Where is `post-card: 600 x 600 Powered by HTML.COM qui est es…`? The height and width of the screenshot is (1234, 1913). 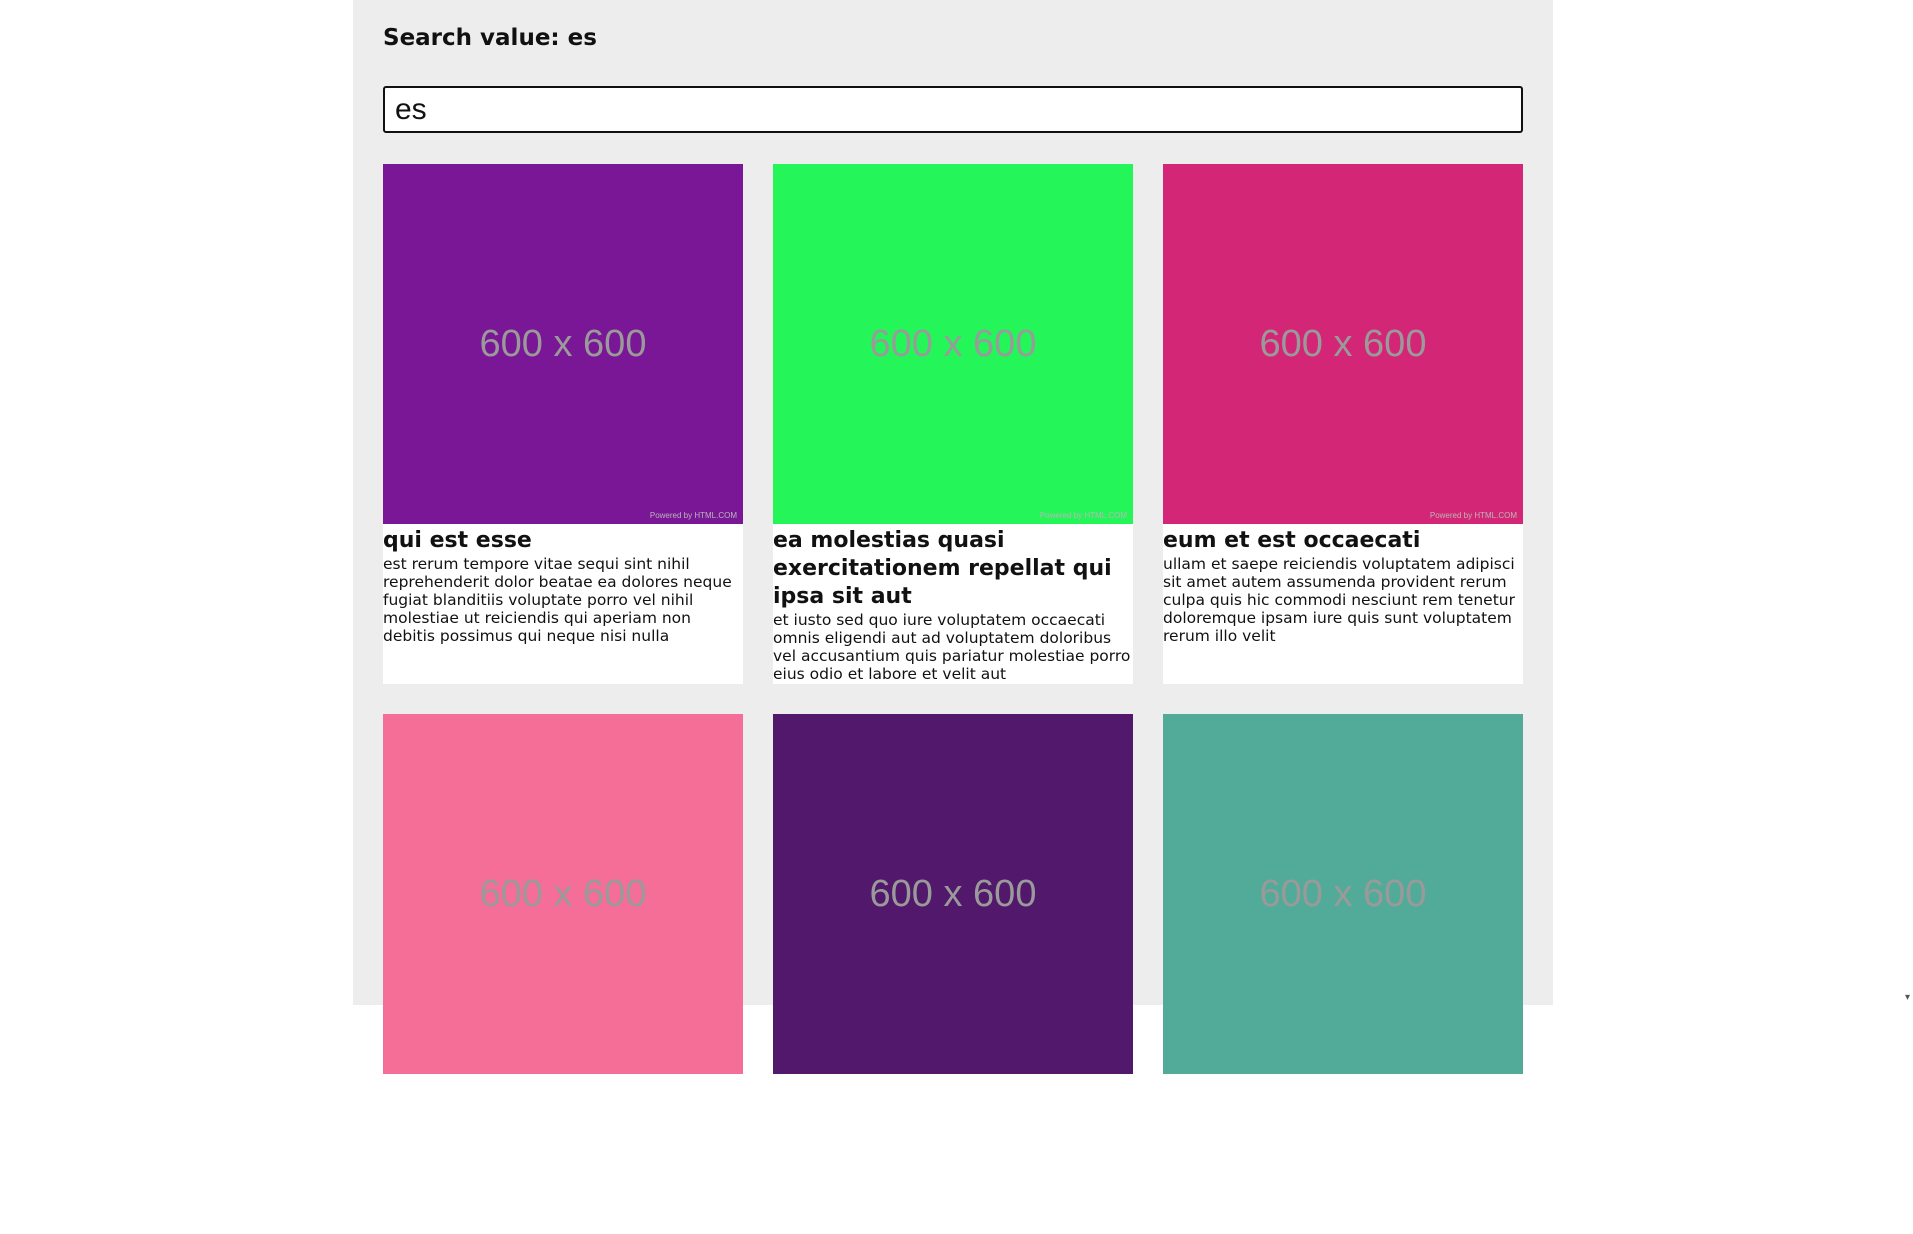 post-card: 600 x 600 Powered by HTML.COM qui est es… is located at coordinates (563, 424).